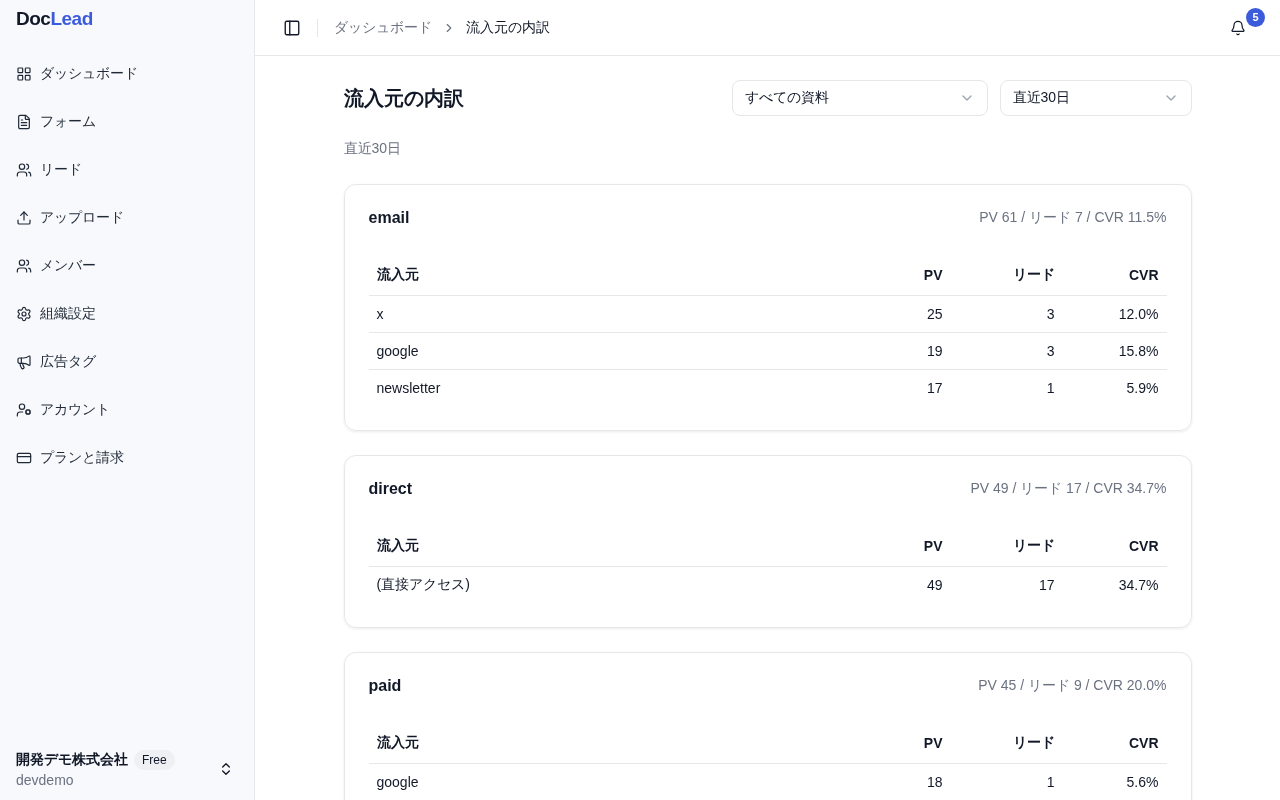 Image resolution: width=1280 pixels, height=800 pixels. What do you see at coordinates (1114, 387) in the screenshot?
I see `table-cell: 5.9%` at bounding box center [1114, 387].